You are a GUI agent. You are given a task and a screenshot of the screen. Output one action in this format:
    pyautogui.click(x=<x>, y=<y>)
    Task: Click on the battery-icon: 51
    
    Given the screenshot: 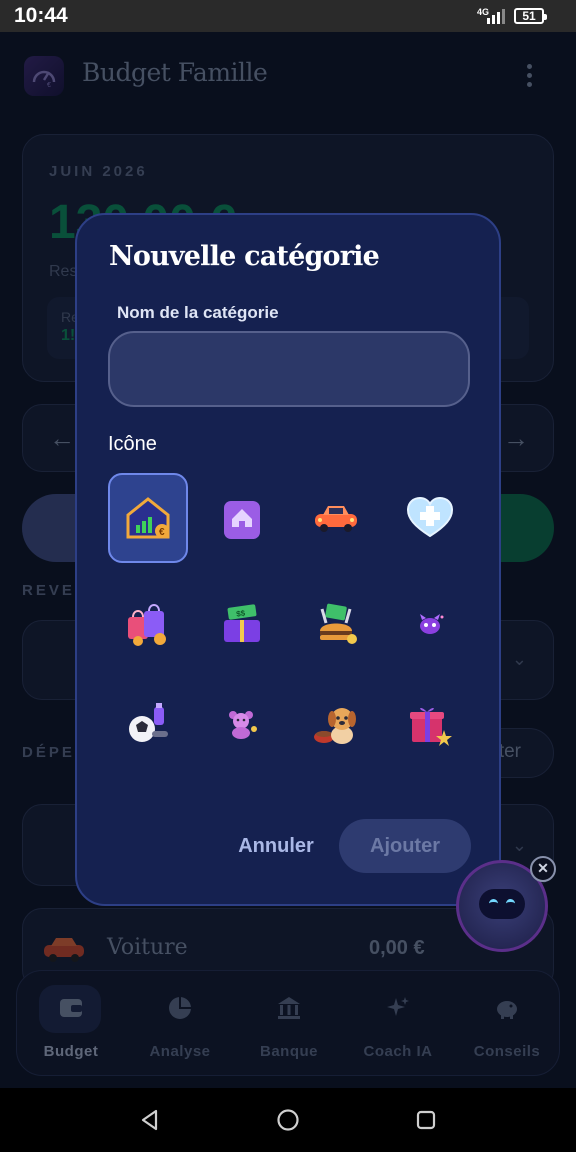 What is the action you would take?
    pyautogui.click(x=530, y=16)
    